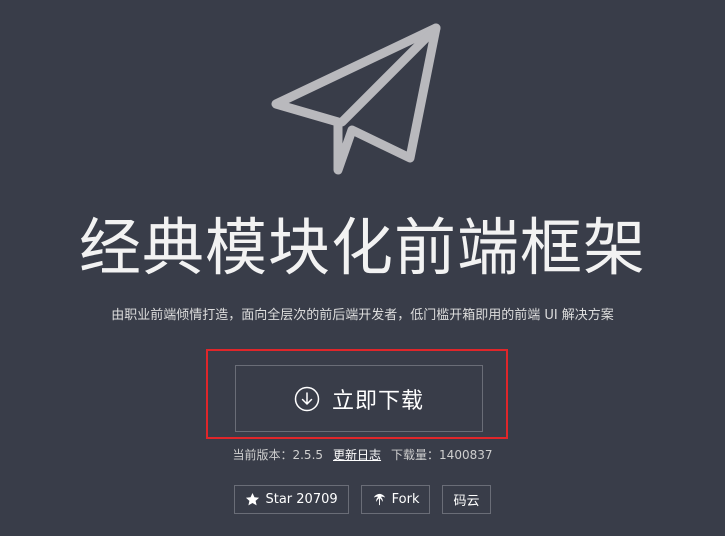 The image size is (725, 536). I want to click on paper-plane-icon, so click(356, 99).